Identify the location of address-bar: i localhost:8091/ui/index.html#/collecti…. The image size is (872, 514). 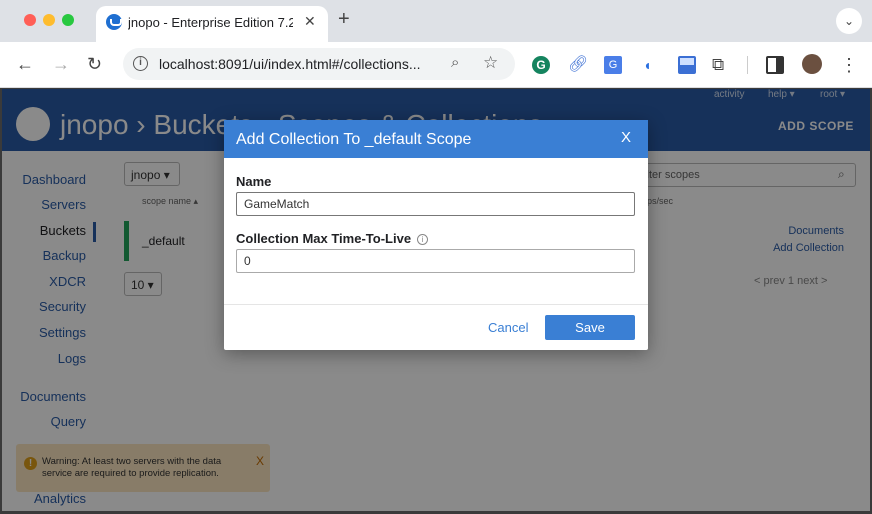
(319, 64).